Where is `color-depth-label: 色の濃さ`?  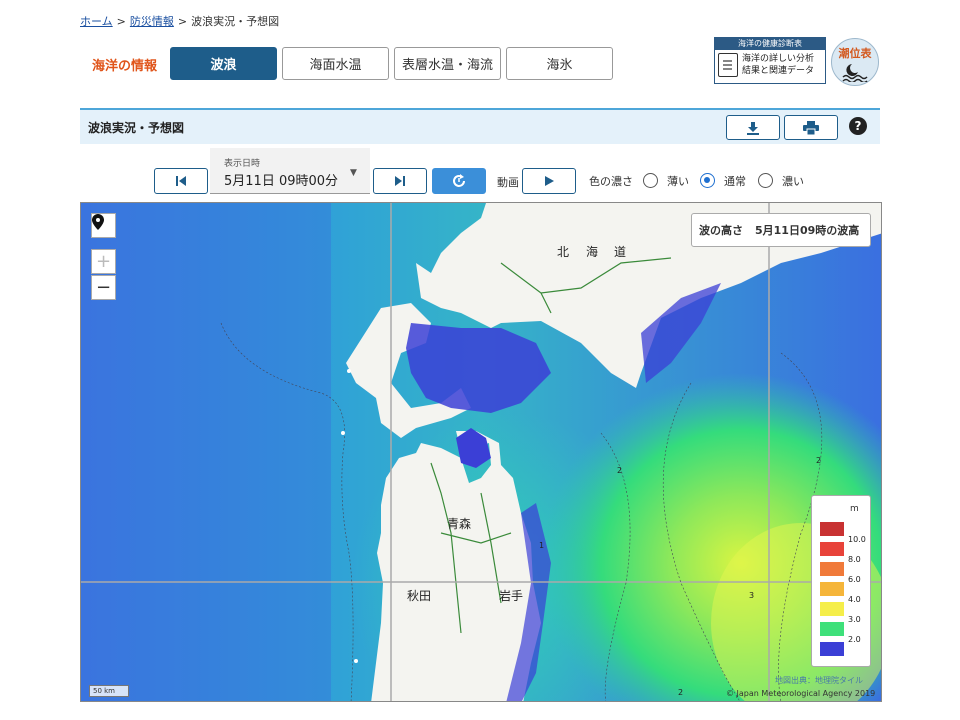
color-depth-label: 色の濃さ is located at coordinates (611, 181).